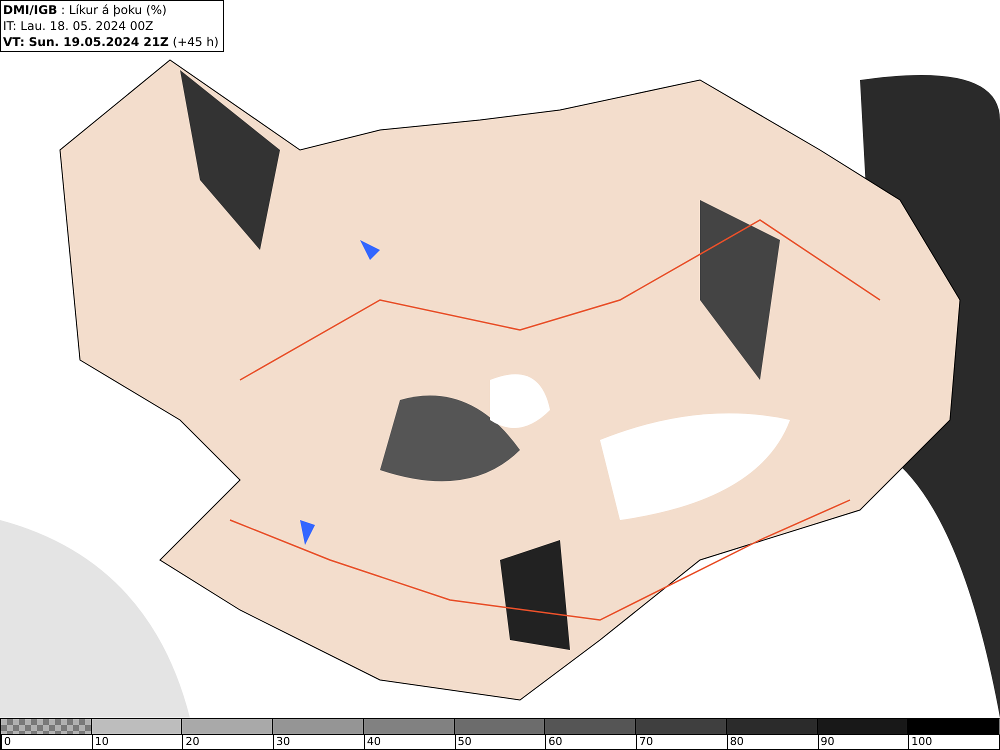  What do you see at coordinates (111, 42) in the screenshot?
I see `header-text: VT: Sun. 19.05.2024 21Z (+45 h)` at bounding box center [111, 42].